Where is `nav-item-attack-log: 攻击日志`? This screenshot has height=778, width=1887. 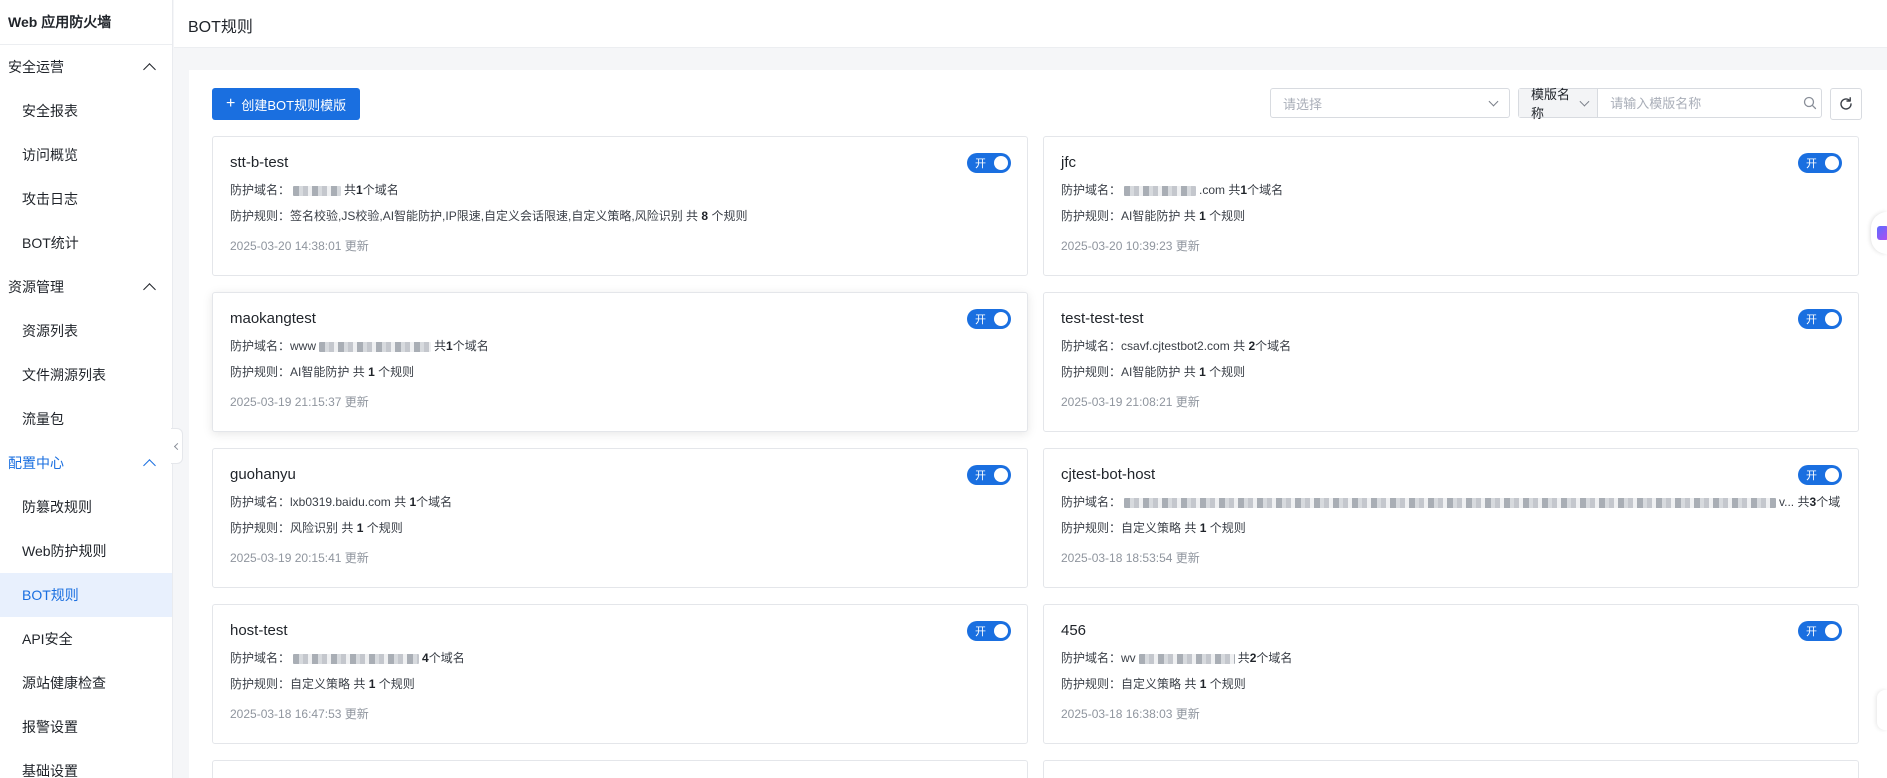
nav-item-attack-log: 攻击日志 is located at coordinates (86, 199).